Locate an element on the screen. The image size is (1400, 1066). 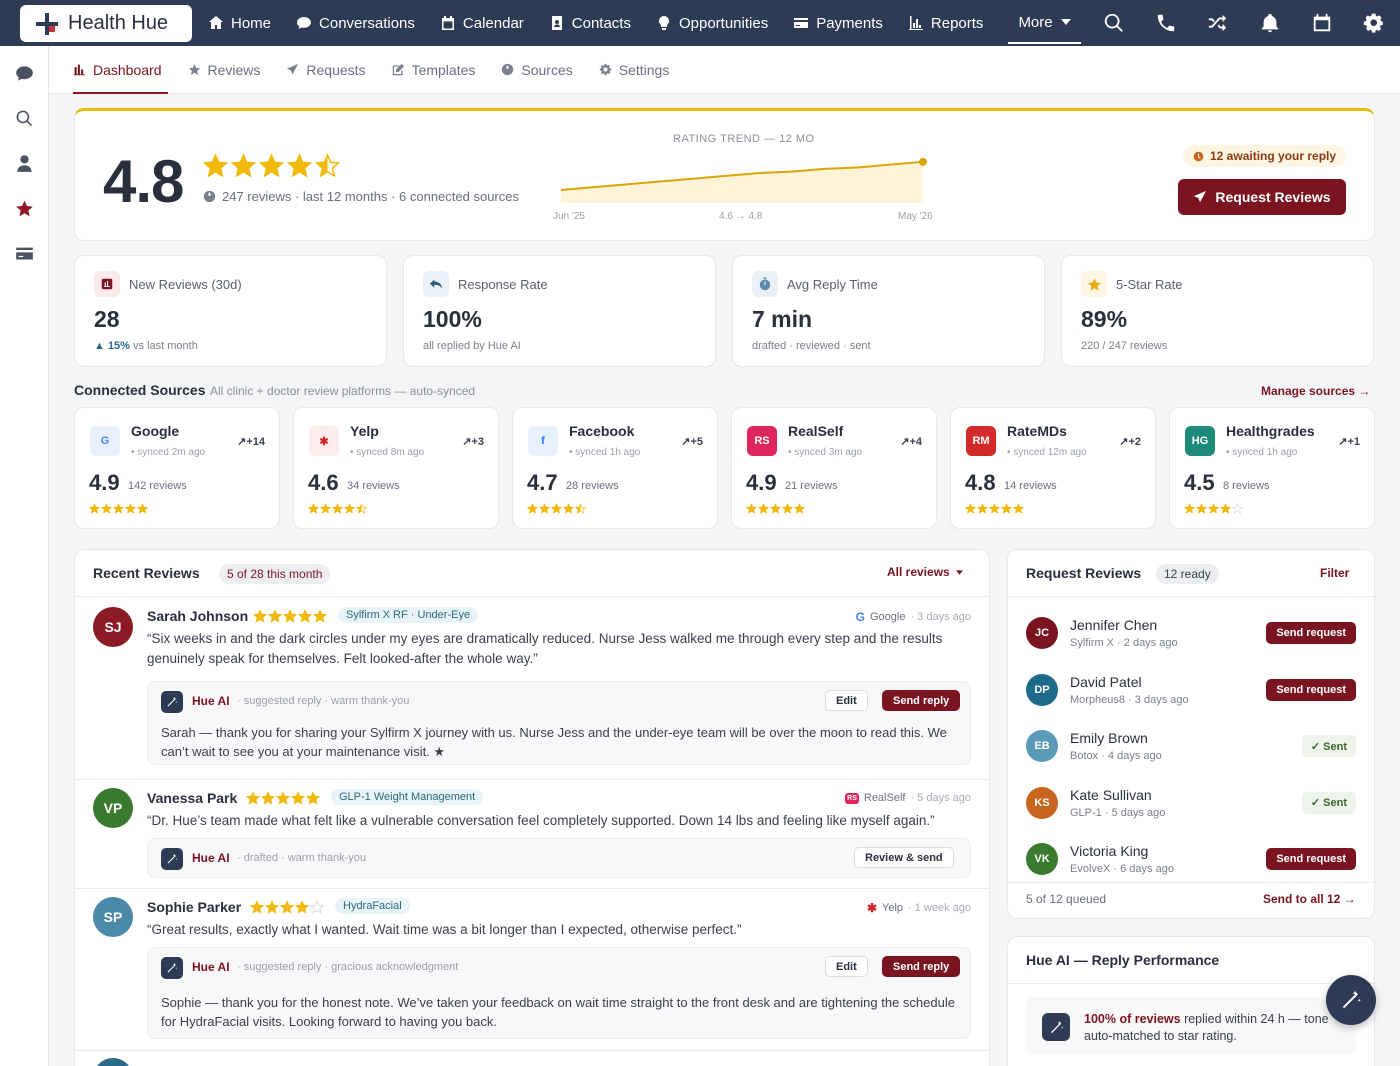
request-filter-button: Filter is located at coordinates (1334, 573).